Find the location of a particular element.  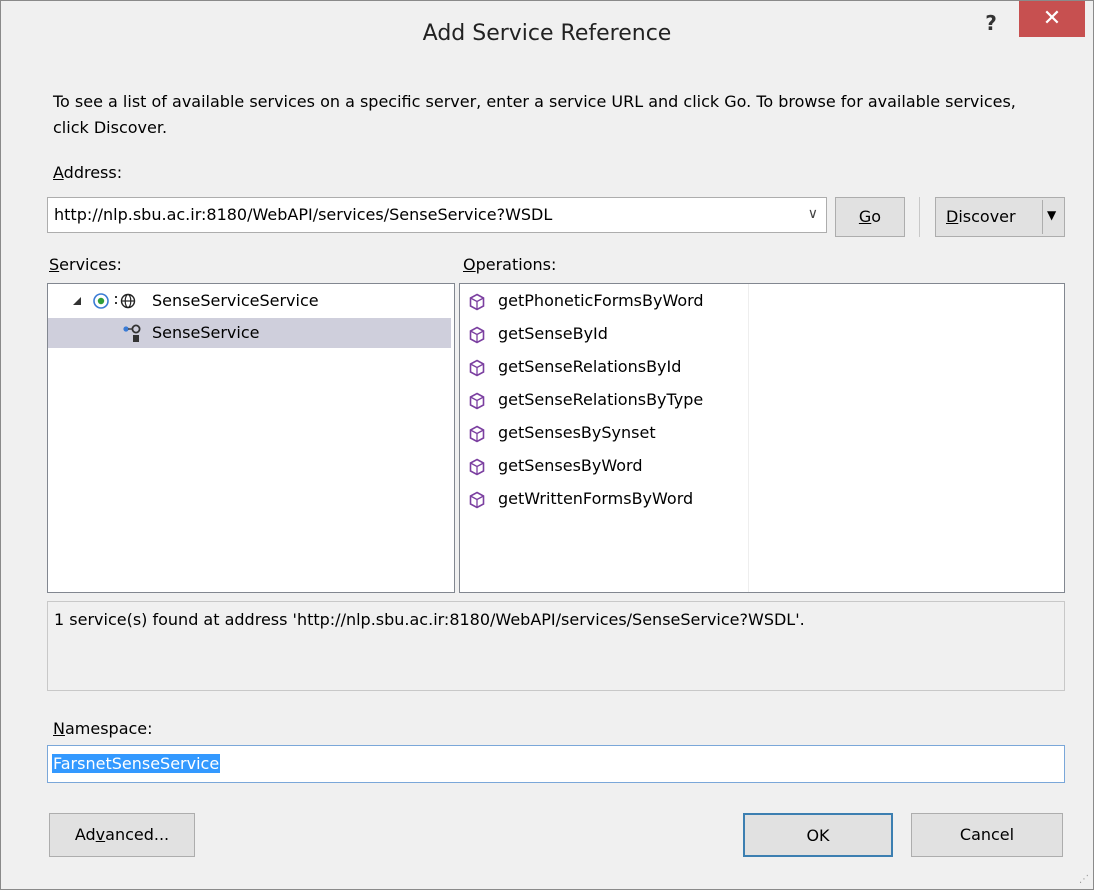

discover-button: Discover ▼ is located at coordinates (1000, 217).